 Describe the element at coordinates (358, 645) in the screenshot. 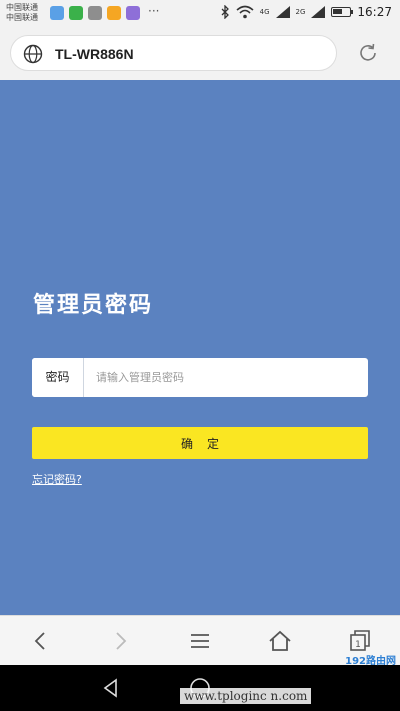

I see `svg-text: 1` at that location.